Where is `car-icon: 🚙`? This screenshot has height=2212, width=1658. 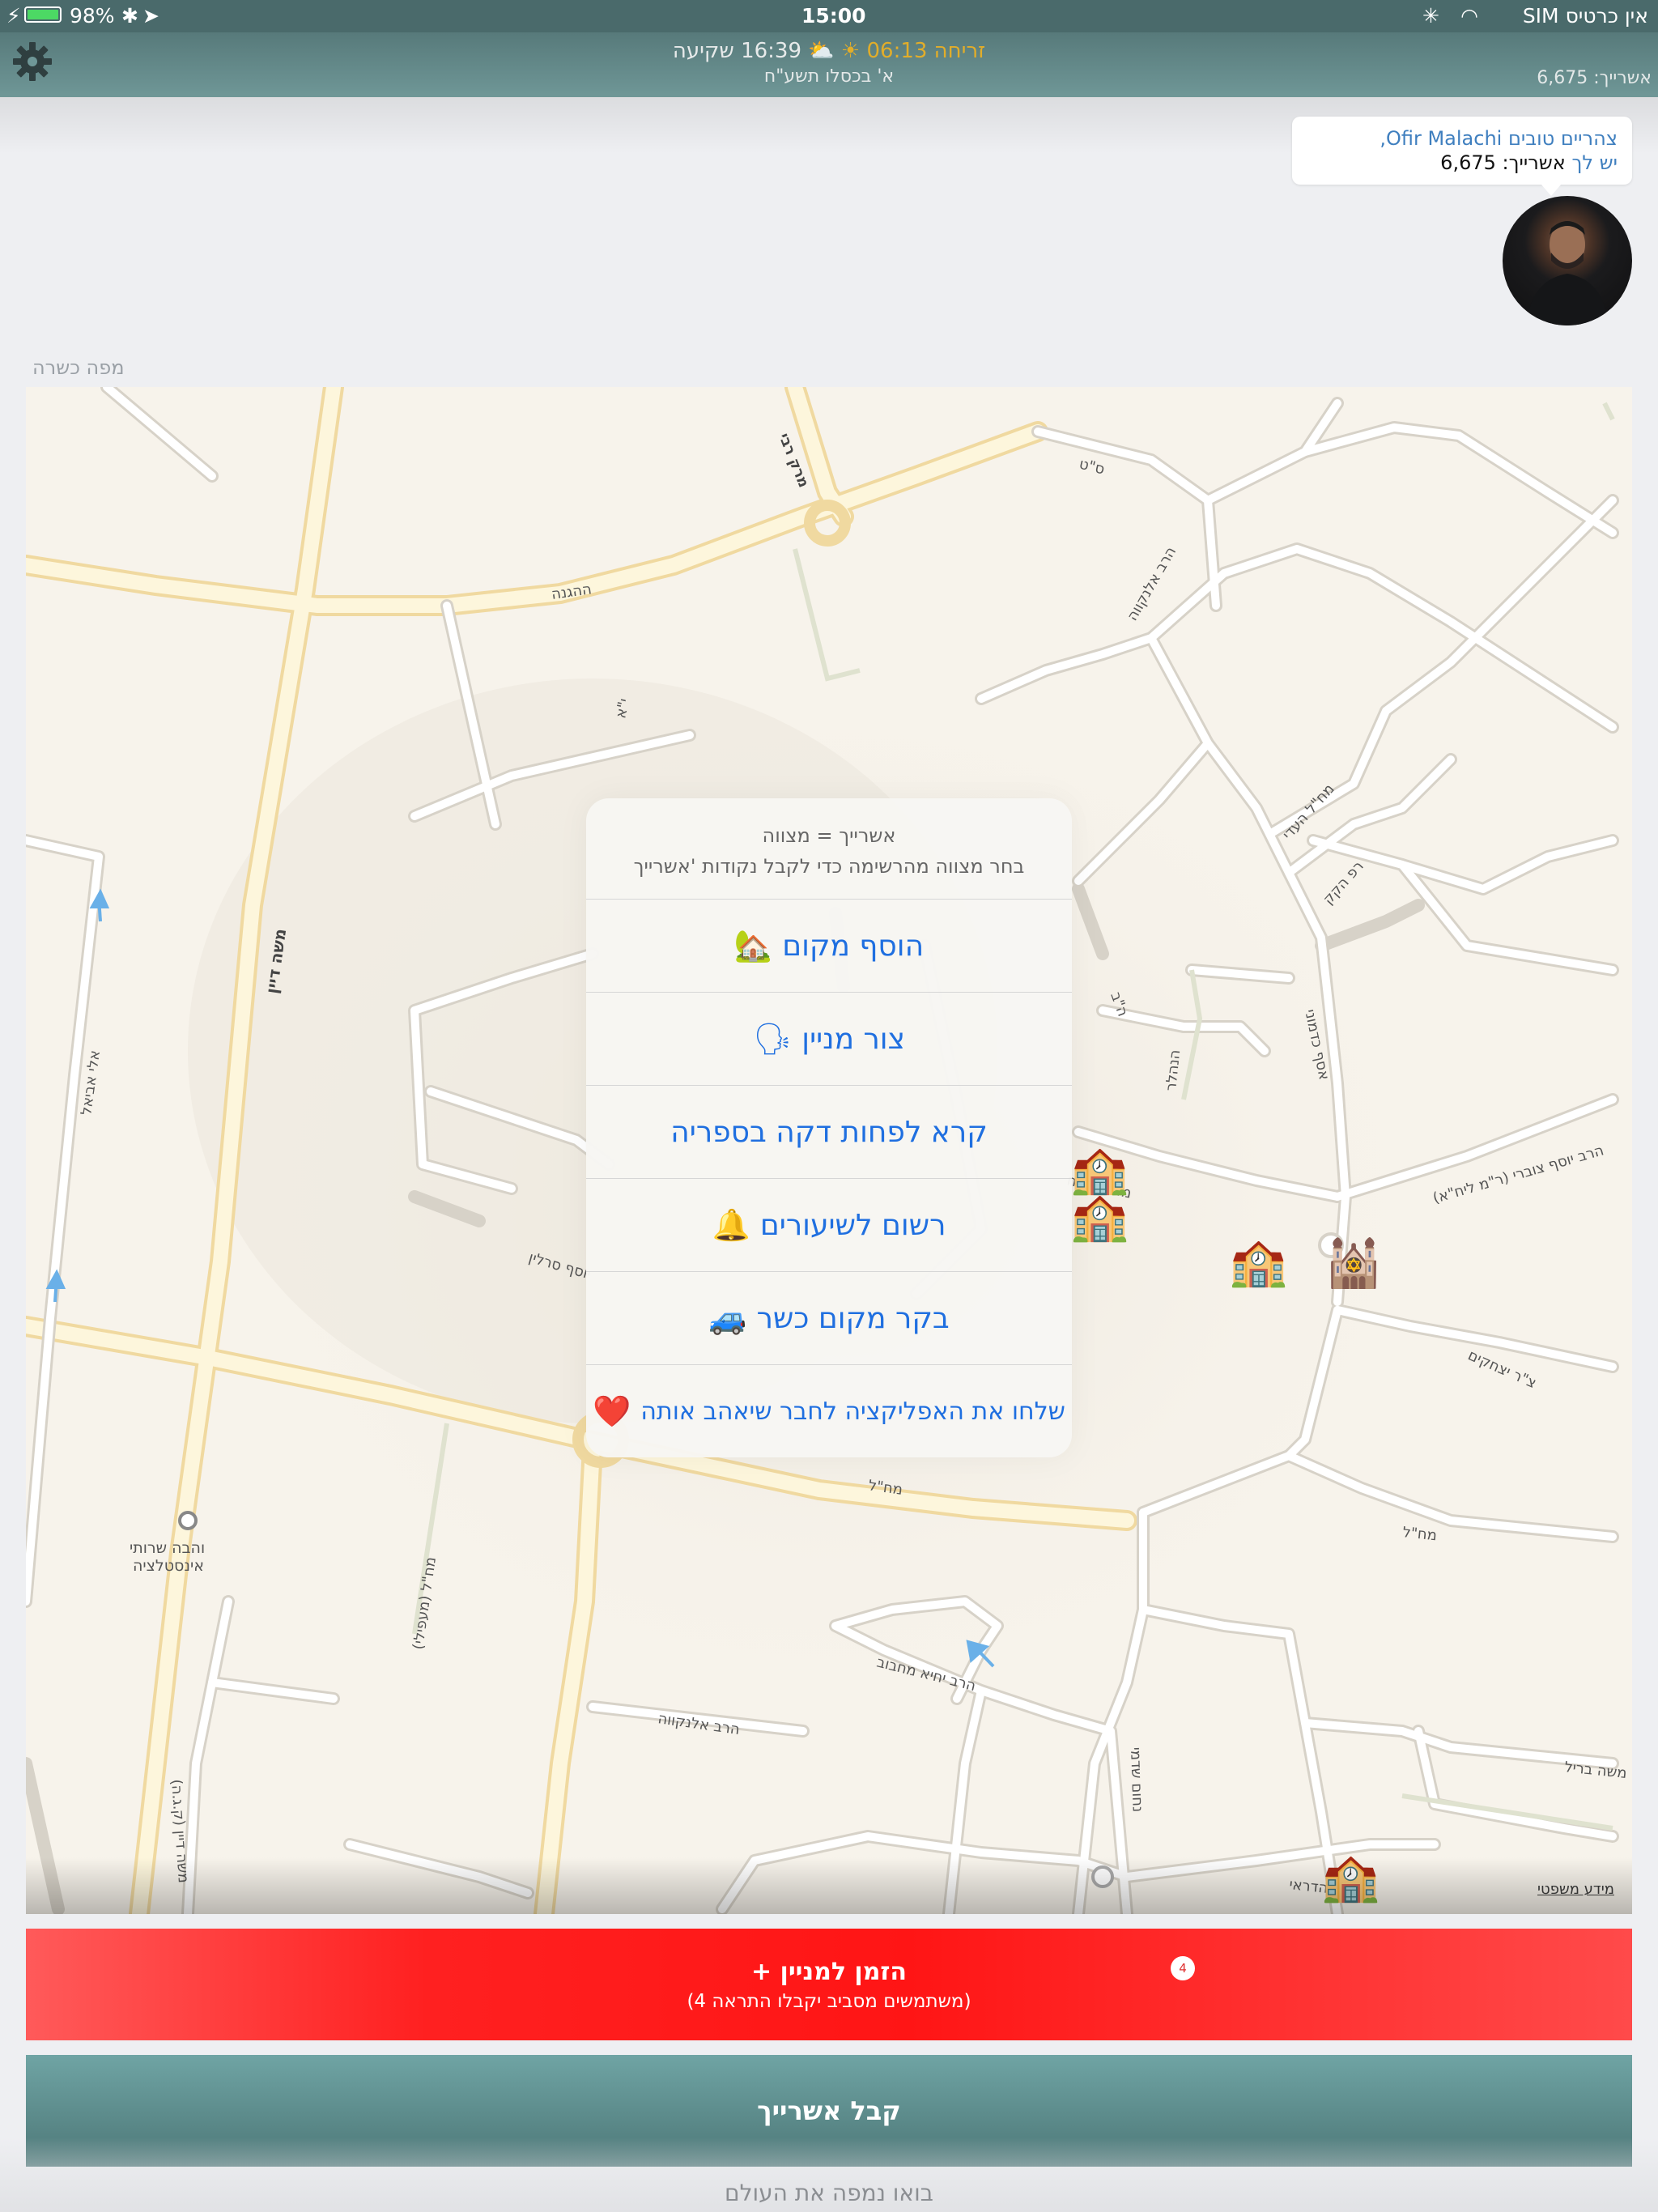 car-icon: 🚙 is located at coordinates (727, 1318).